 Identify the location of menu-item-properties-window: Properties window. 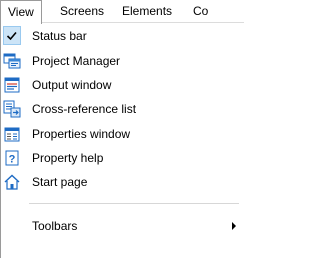
(122, 134).